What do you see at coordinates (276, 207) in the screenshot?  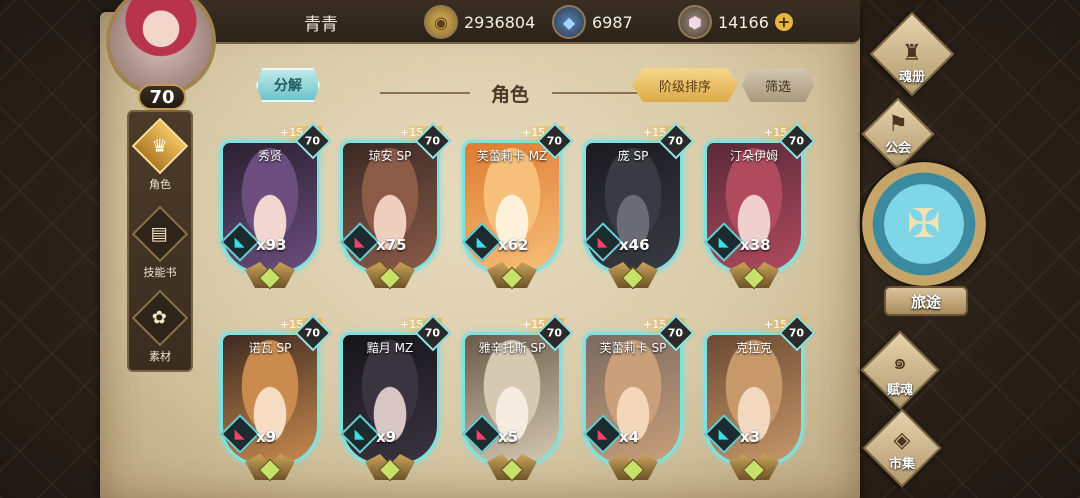 I see `character-card: 秀贤 +15 70 ◣ x93` at bounding box center [276, 207].